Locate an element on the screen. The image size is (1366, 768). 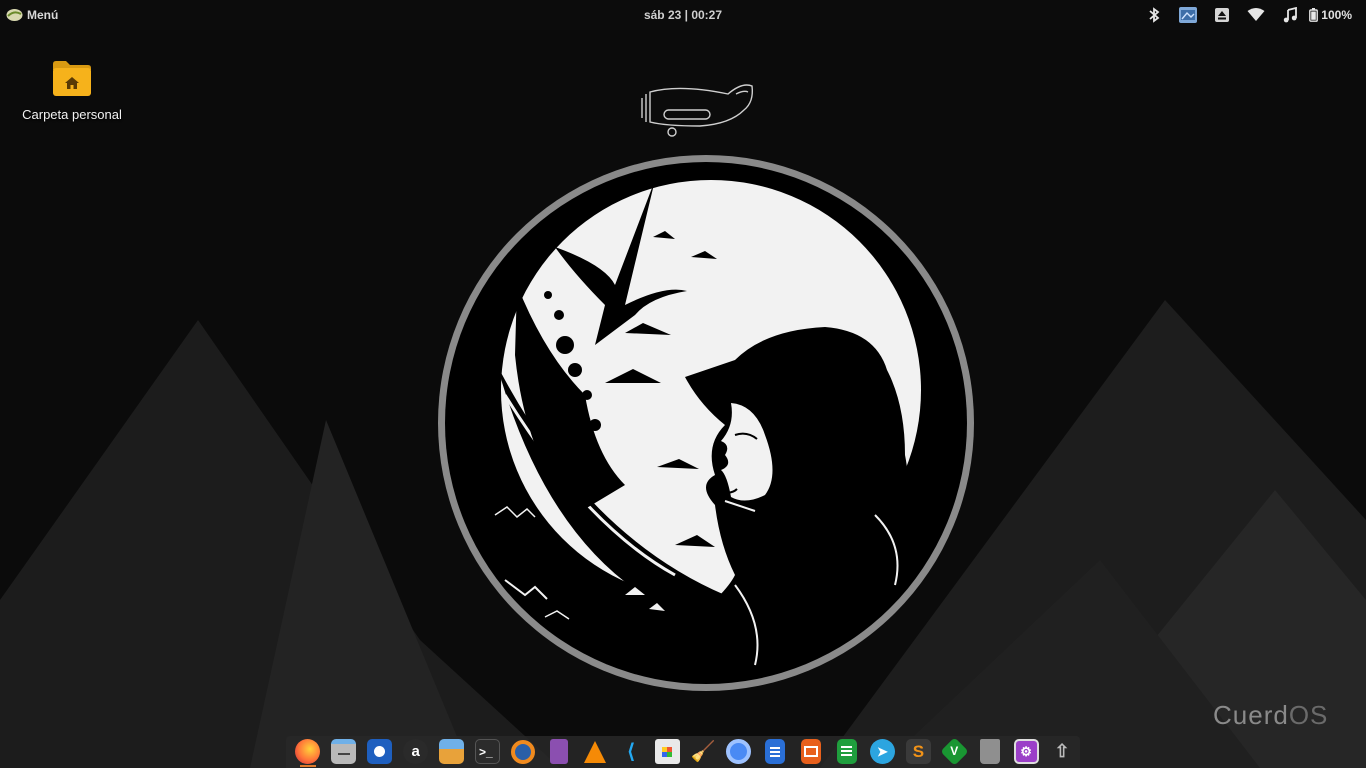
dock-item-vlc is located at coordinates (595, 751).